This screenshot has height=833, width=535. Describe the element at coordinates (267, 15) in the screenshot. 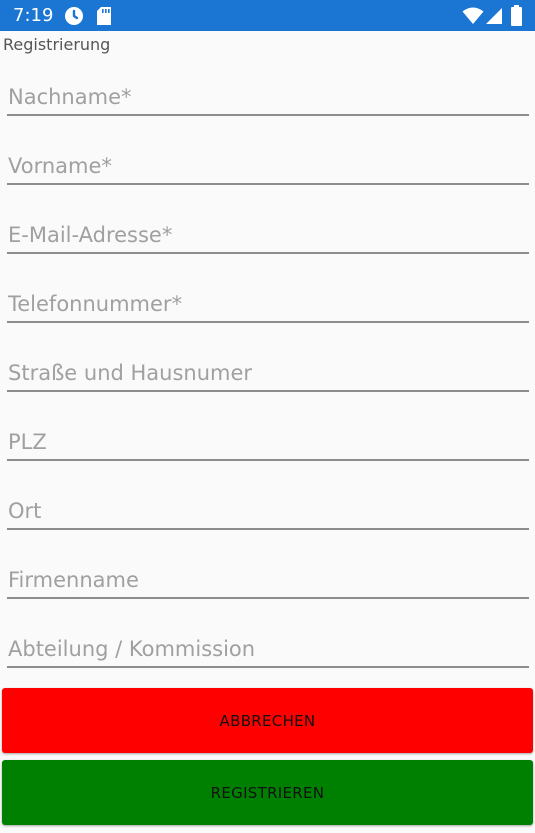

I see `status-bar: 7:19` at that location.